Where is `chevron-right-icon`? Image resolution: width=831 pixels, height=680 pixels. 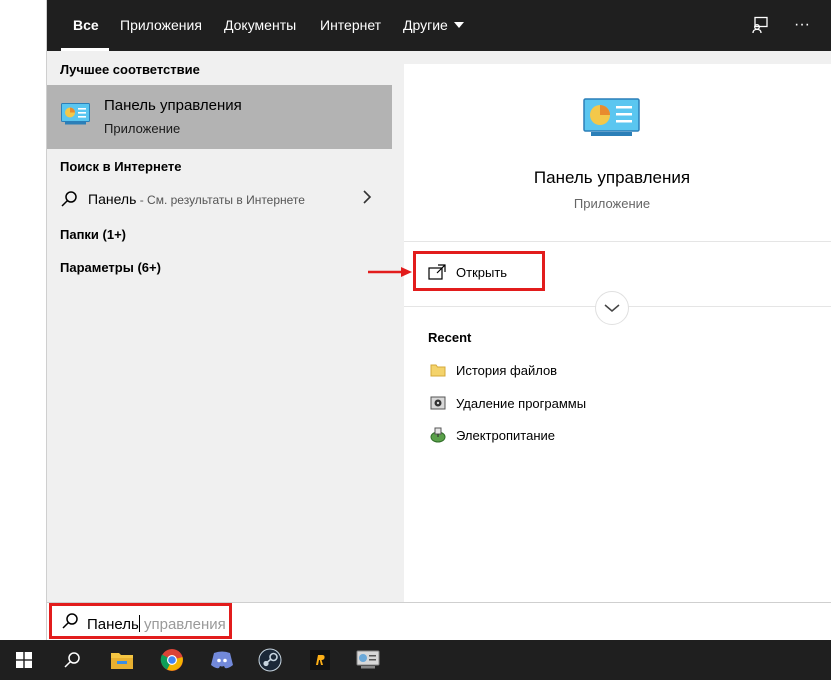 chevron-right-icon is located at coordinates (367, 199).